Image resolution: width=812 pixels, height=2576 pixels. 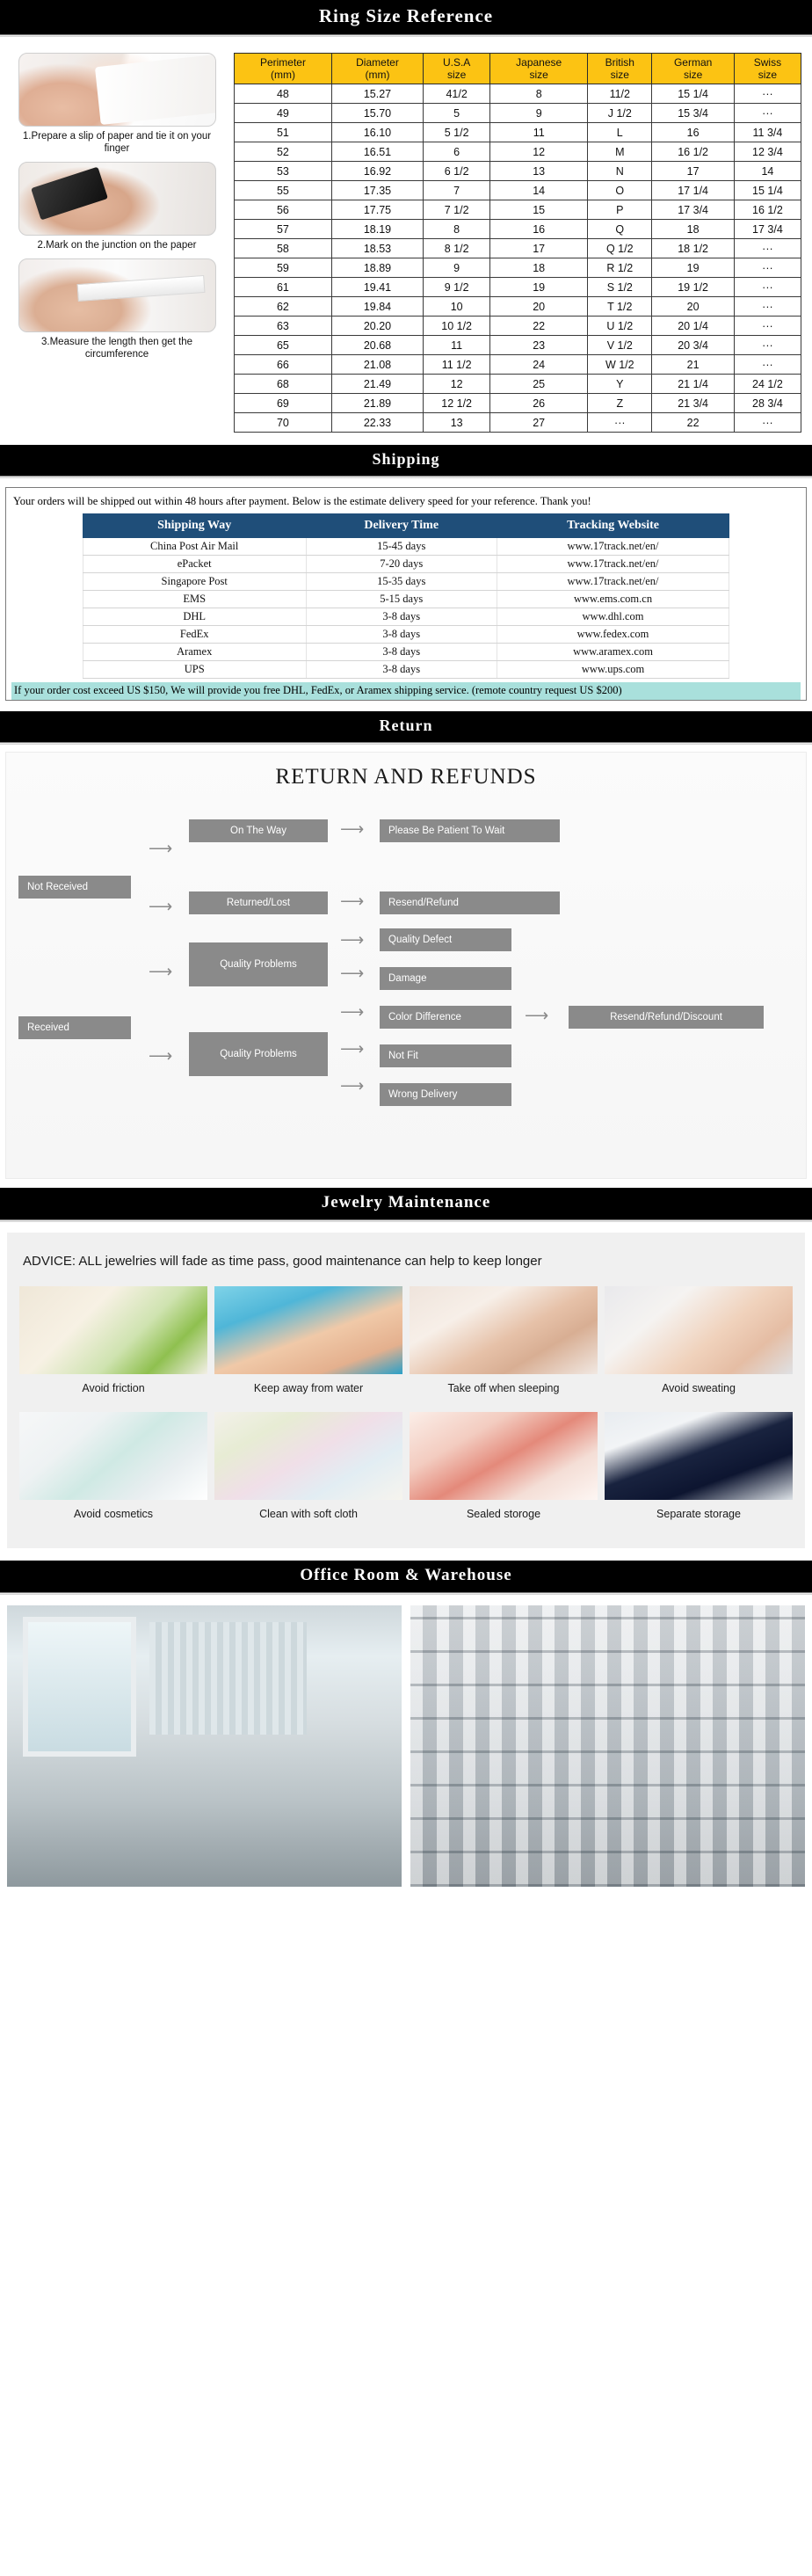 I want to click on table-cell: 16.51, so click(x=377, y=152).